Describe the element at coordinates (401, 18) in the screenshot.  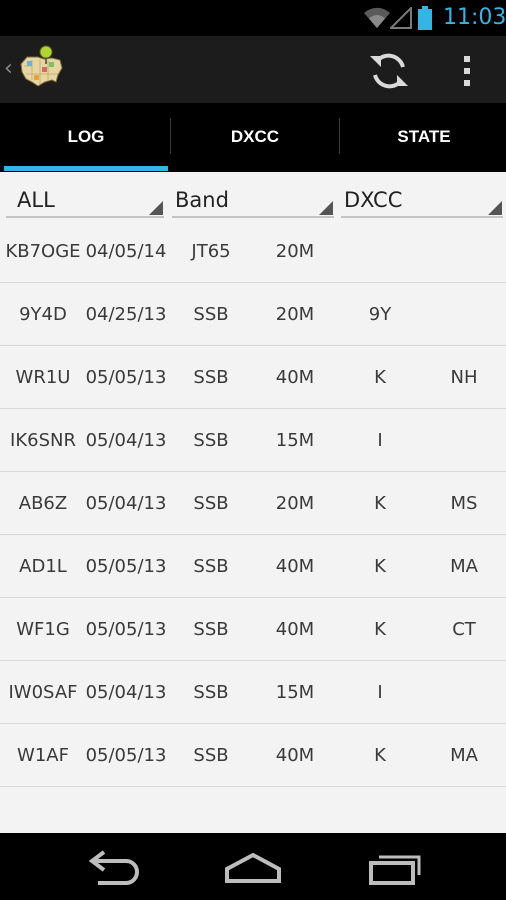
I see `signal-icon` at that location.